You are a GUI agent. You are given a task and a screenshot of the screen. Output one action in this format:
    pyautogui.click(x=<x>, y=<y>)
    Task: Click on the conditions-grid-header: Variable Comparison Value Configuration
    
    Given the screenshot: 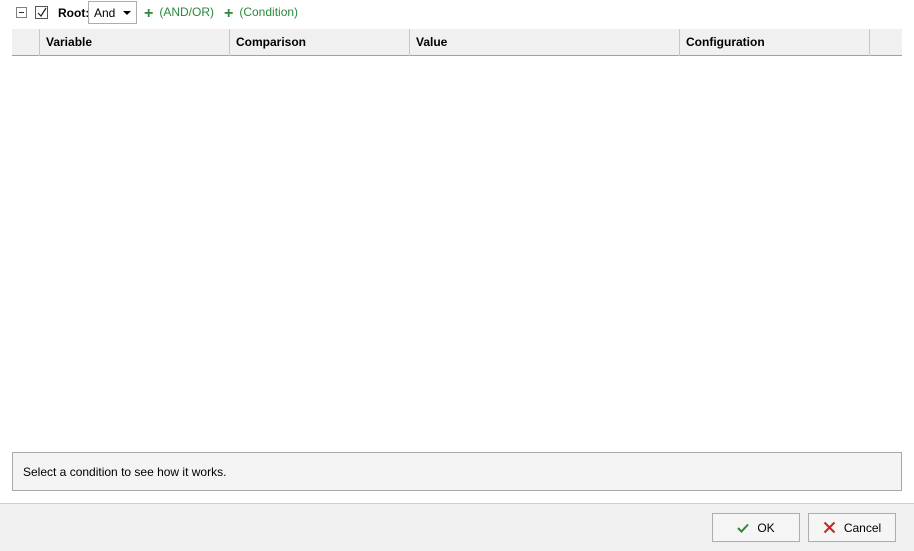 What is the action you would take?
    pyautogui.click(x=457, y=42)
    